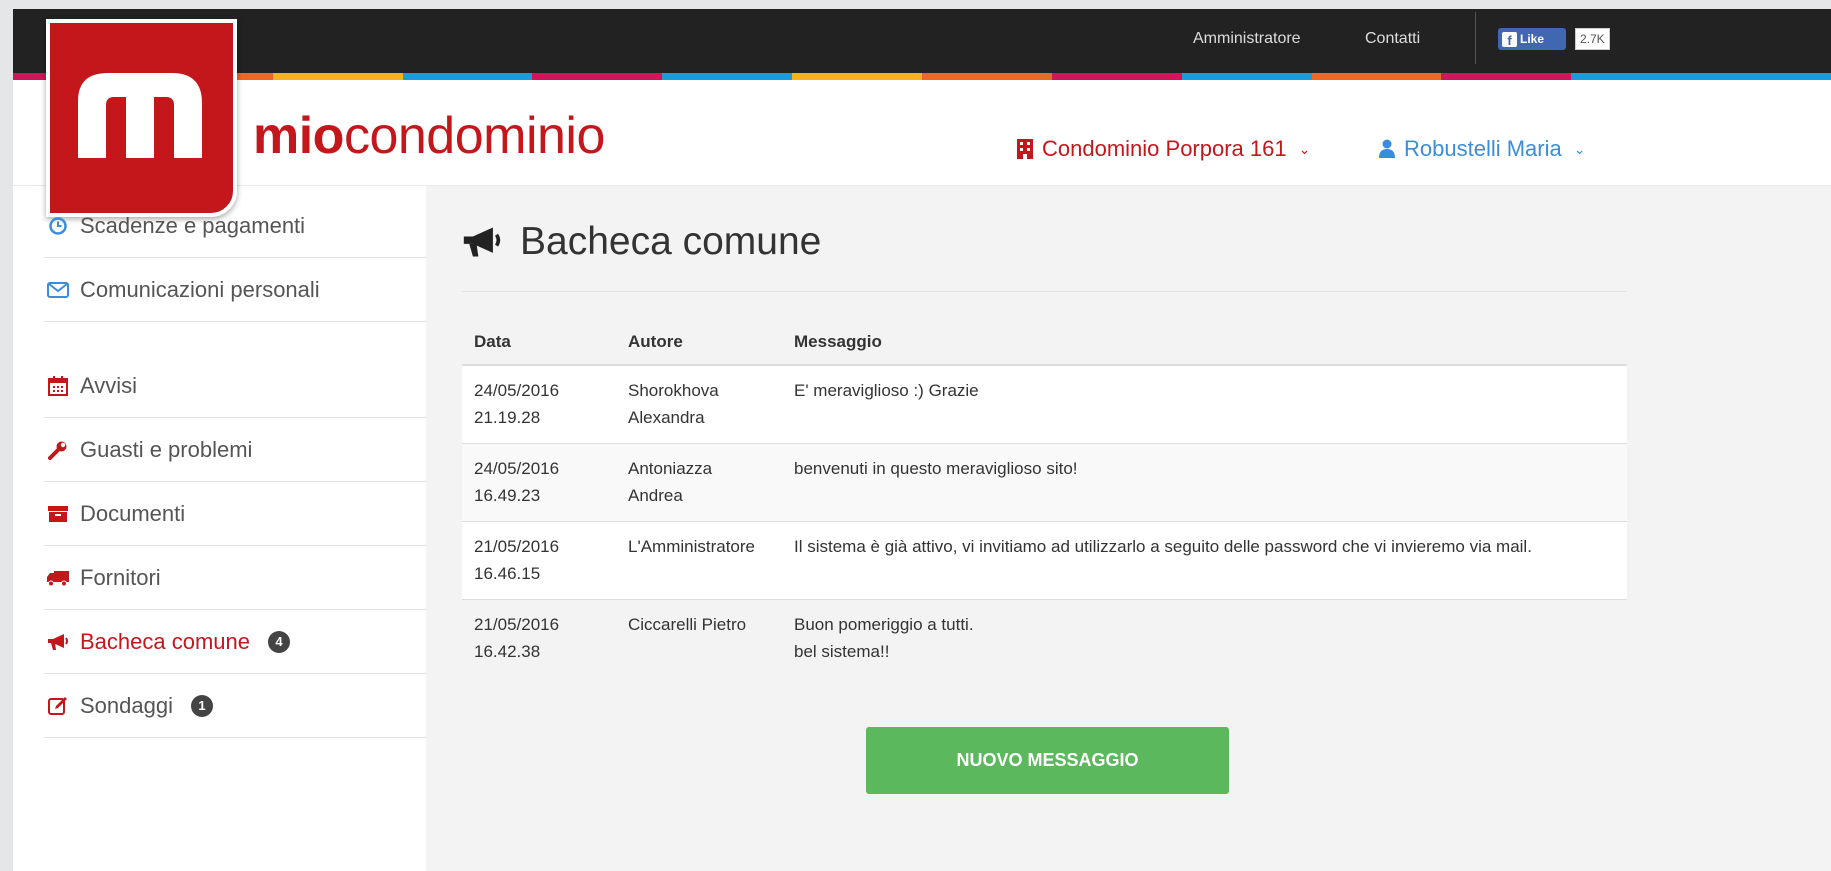 This screenshot has width=1831, height=871. Describe the element at coordinates (58, 706) in the screenshot. I see `edit-icon` at that location.